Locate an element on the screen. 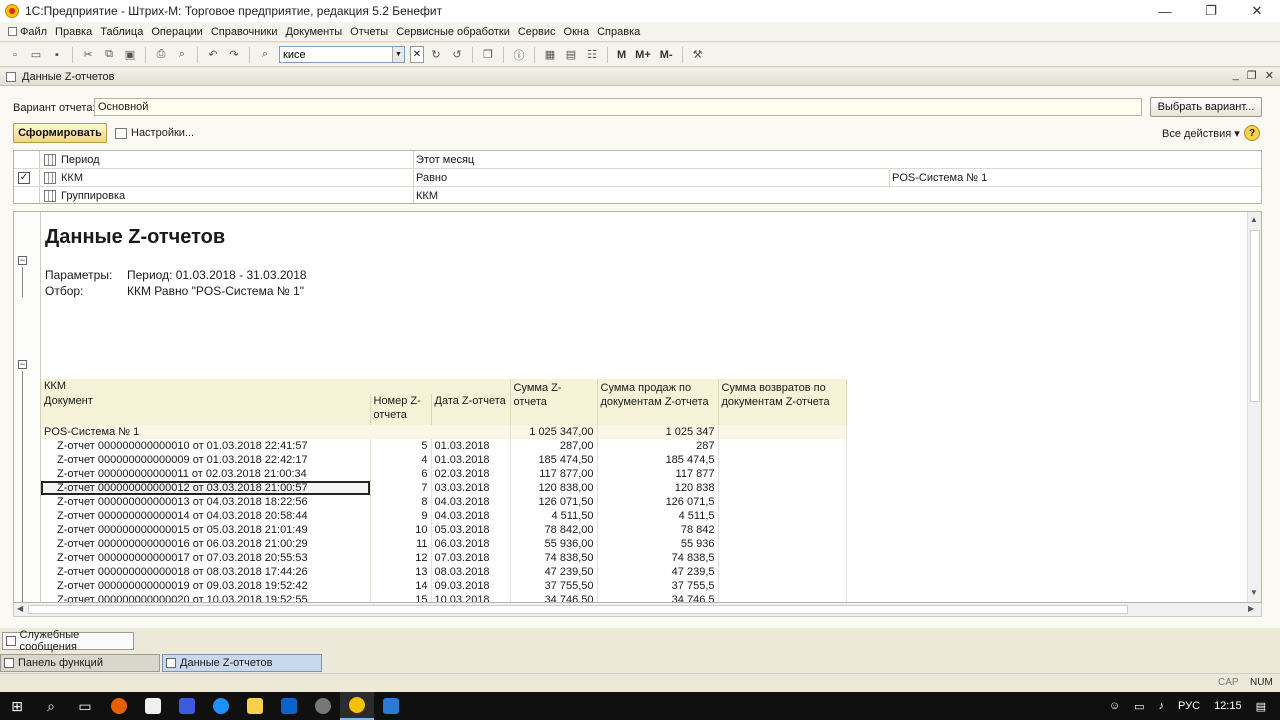  report-close-button: ✕ is located at coordinates (1269, 75).